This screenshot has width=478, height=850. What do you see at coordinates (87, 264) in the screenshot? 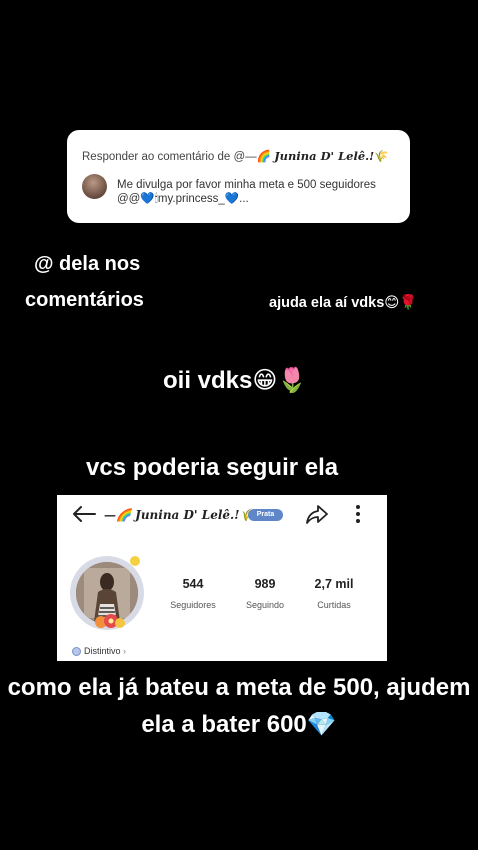
I see `caption-dela: @ dela nos` at bounding box center [87, 264].